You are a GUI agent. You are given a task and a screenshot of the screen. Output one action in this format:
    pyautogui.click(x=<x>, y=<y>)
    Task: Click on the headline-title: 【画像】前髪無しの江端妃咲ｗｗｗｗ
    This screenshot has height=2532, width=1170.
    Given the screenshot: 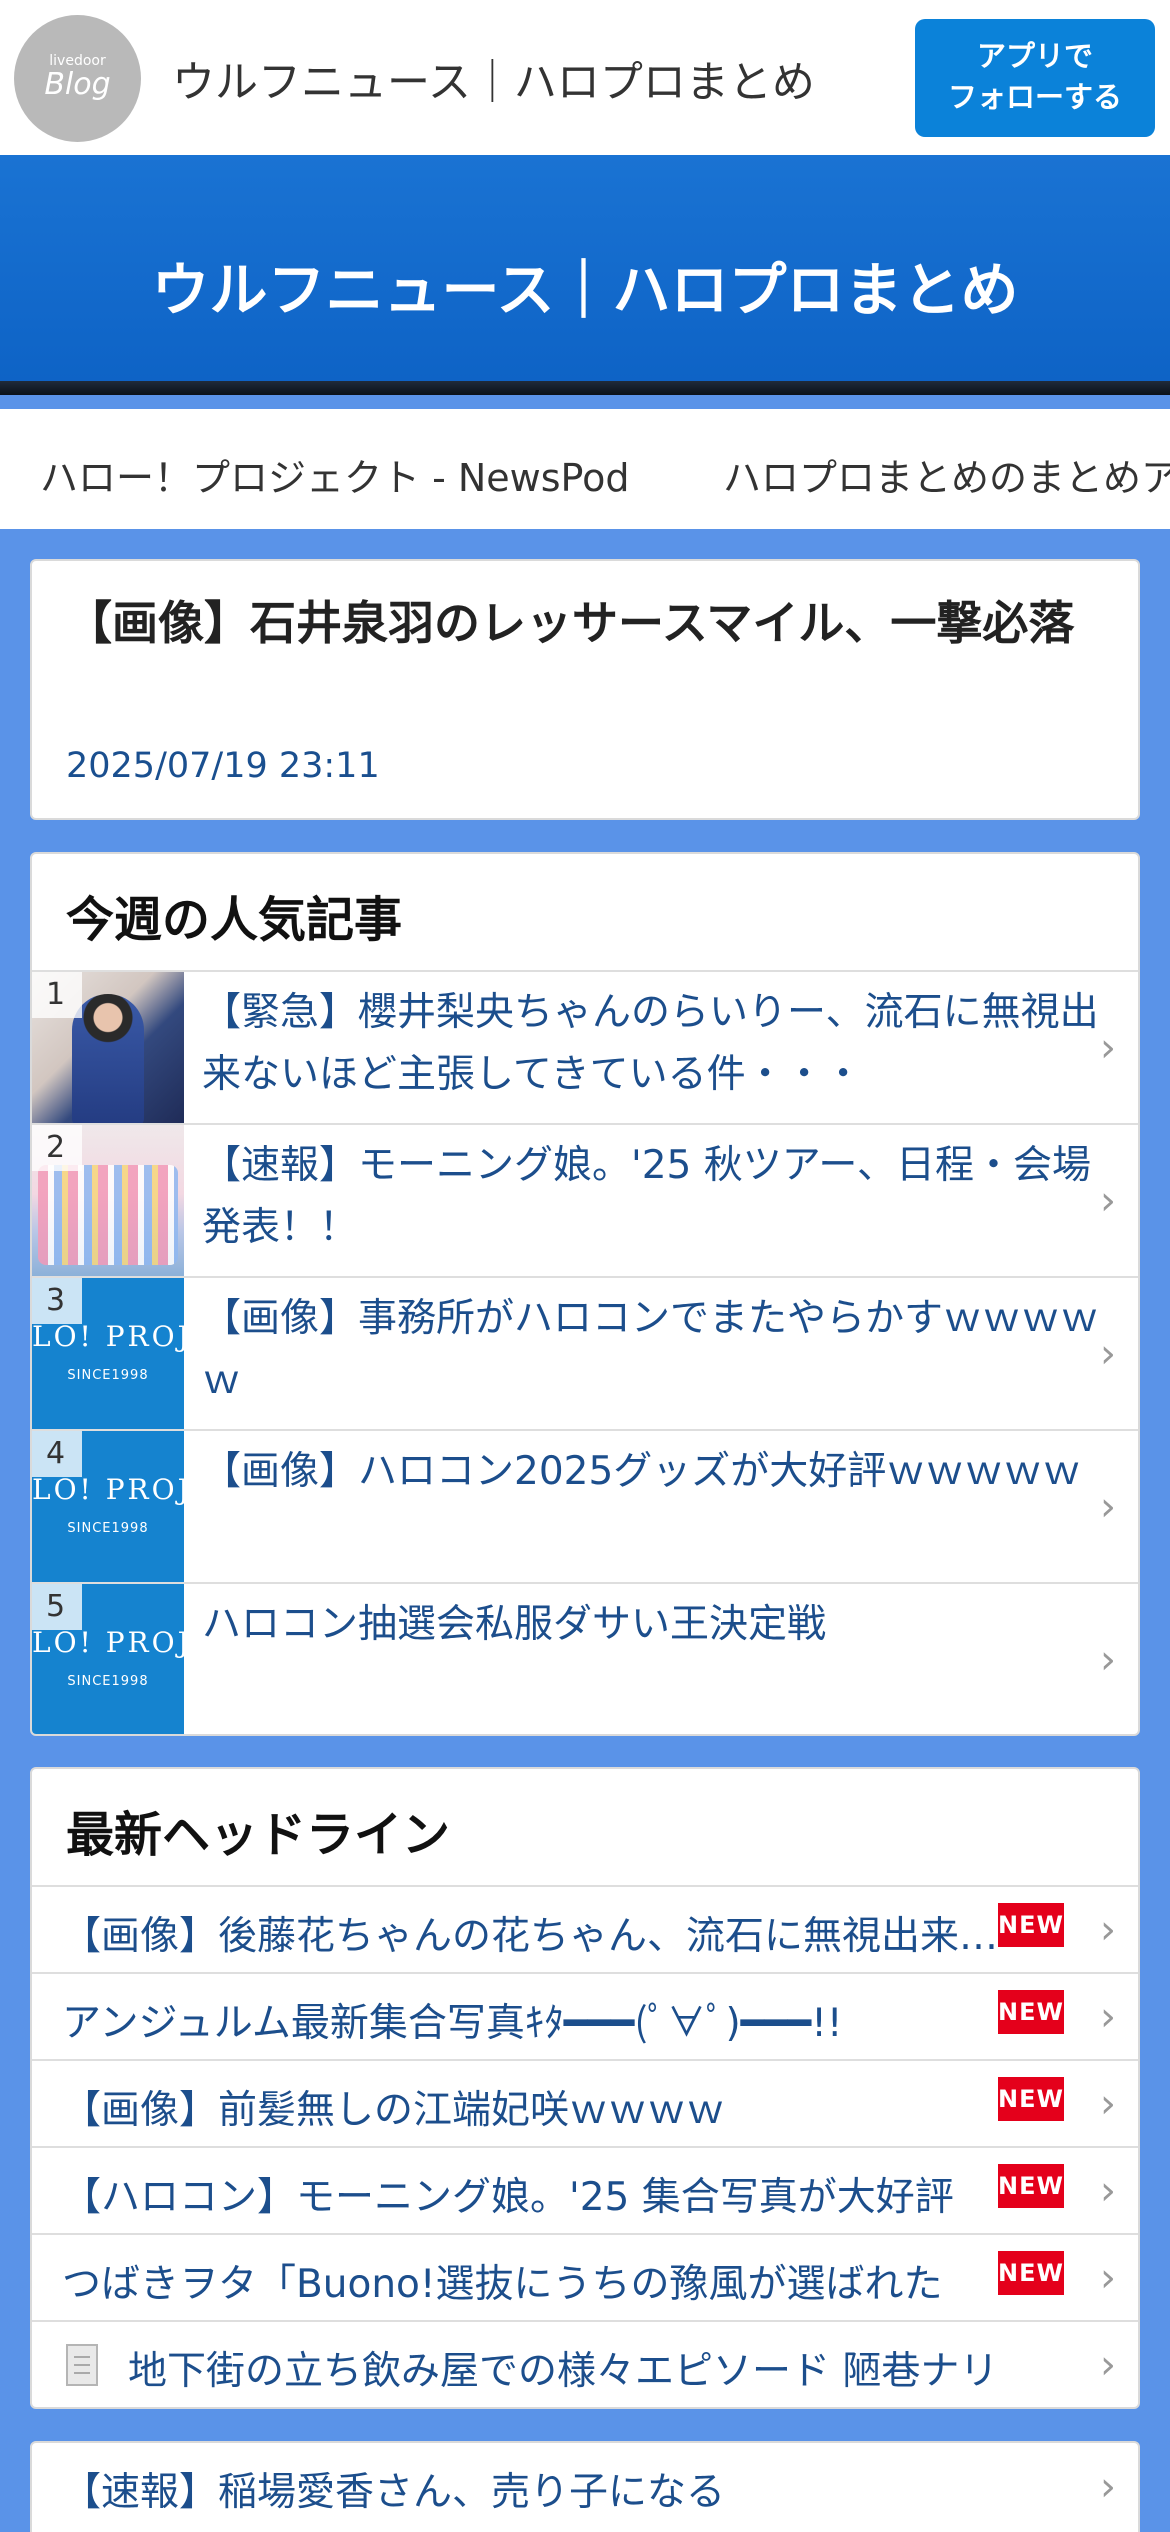 What is the action you would take?
    pyautogui.click(x=394, y=2110)
    